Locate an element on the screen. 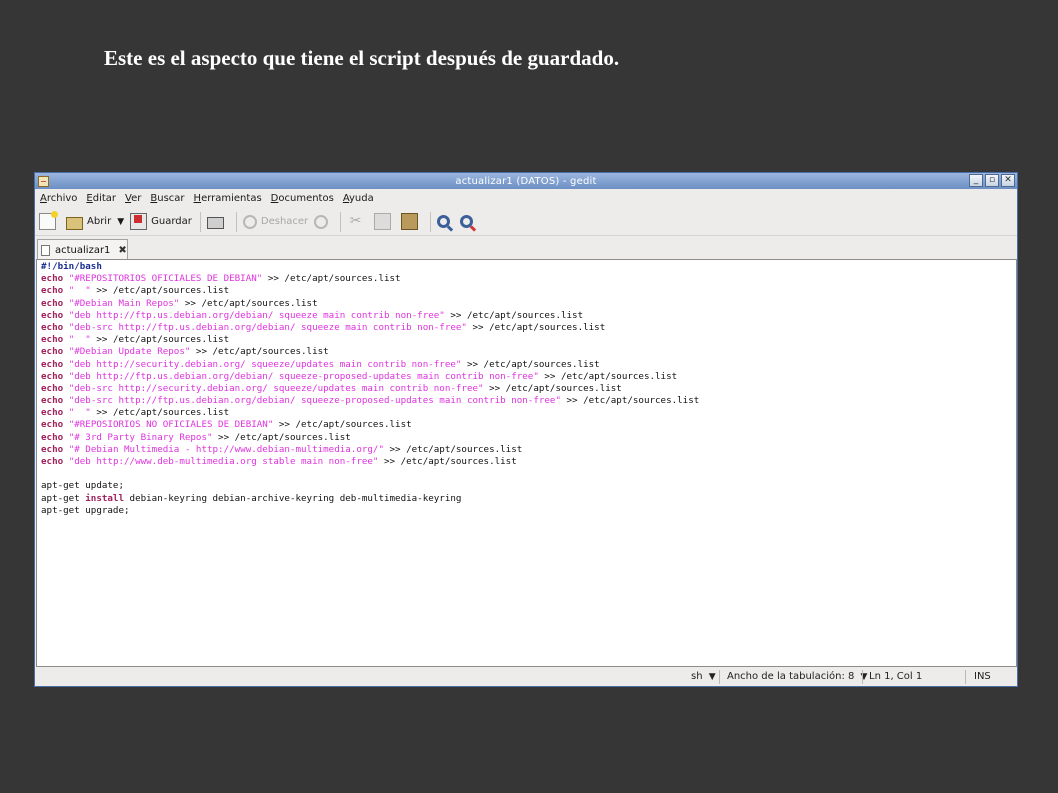 The height and width of the screenshot is (793, 1058). tab-label: actualizar1 is located at coordinates (83, 250).